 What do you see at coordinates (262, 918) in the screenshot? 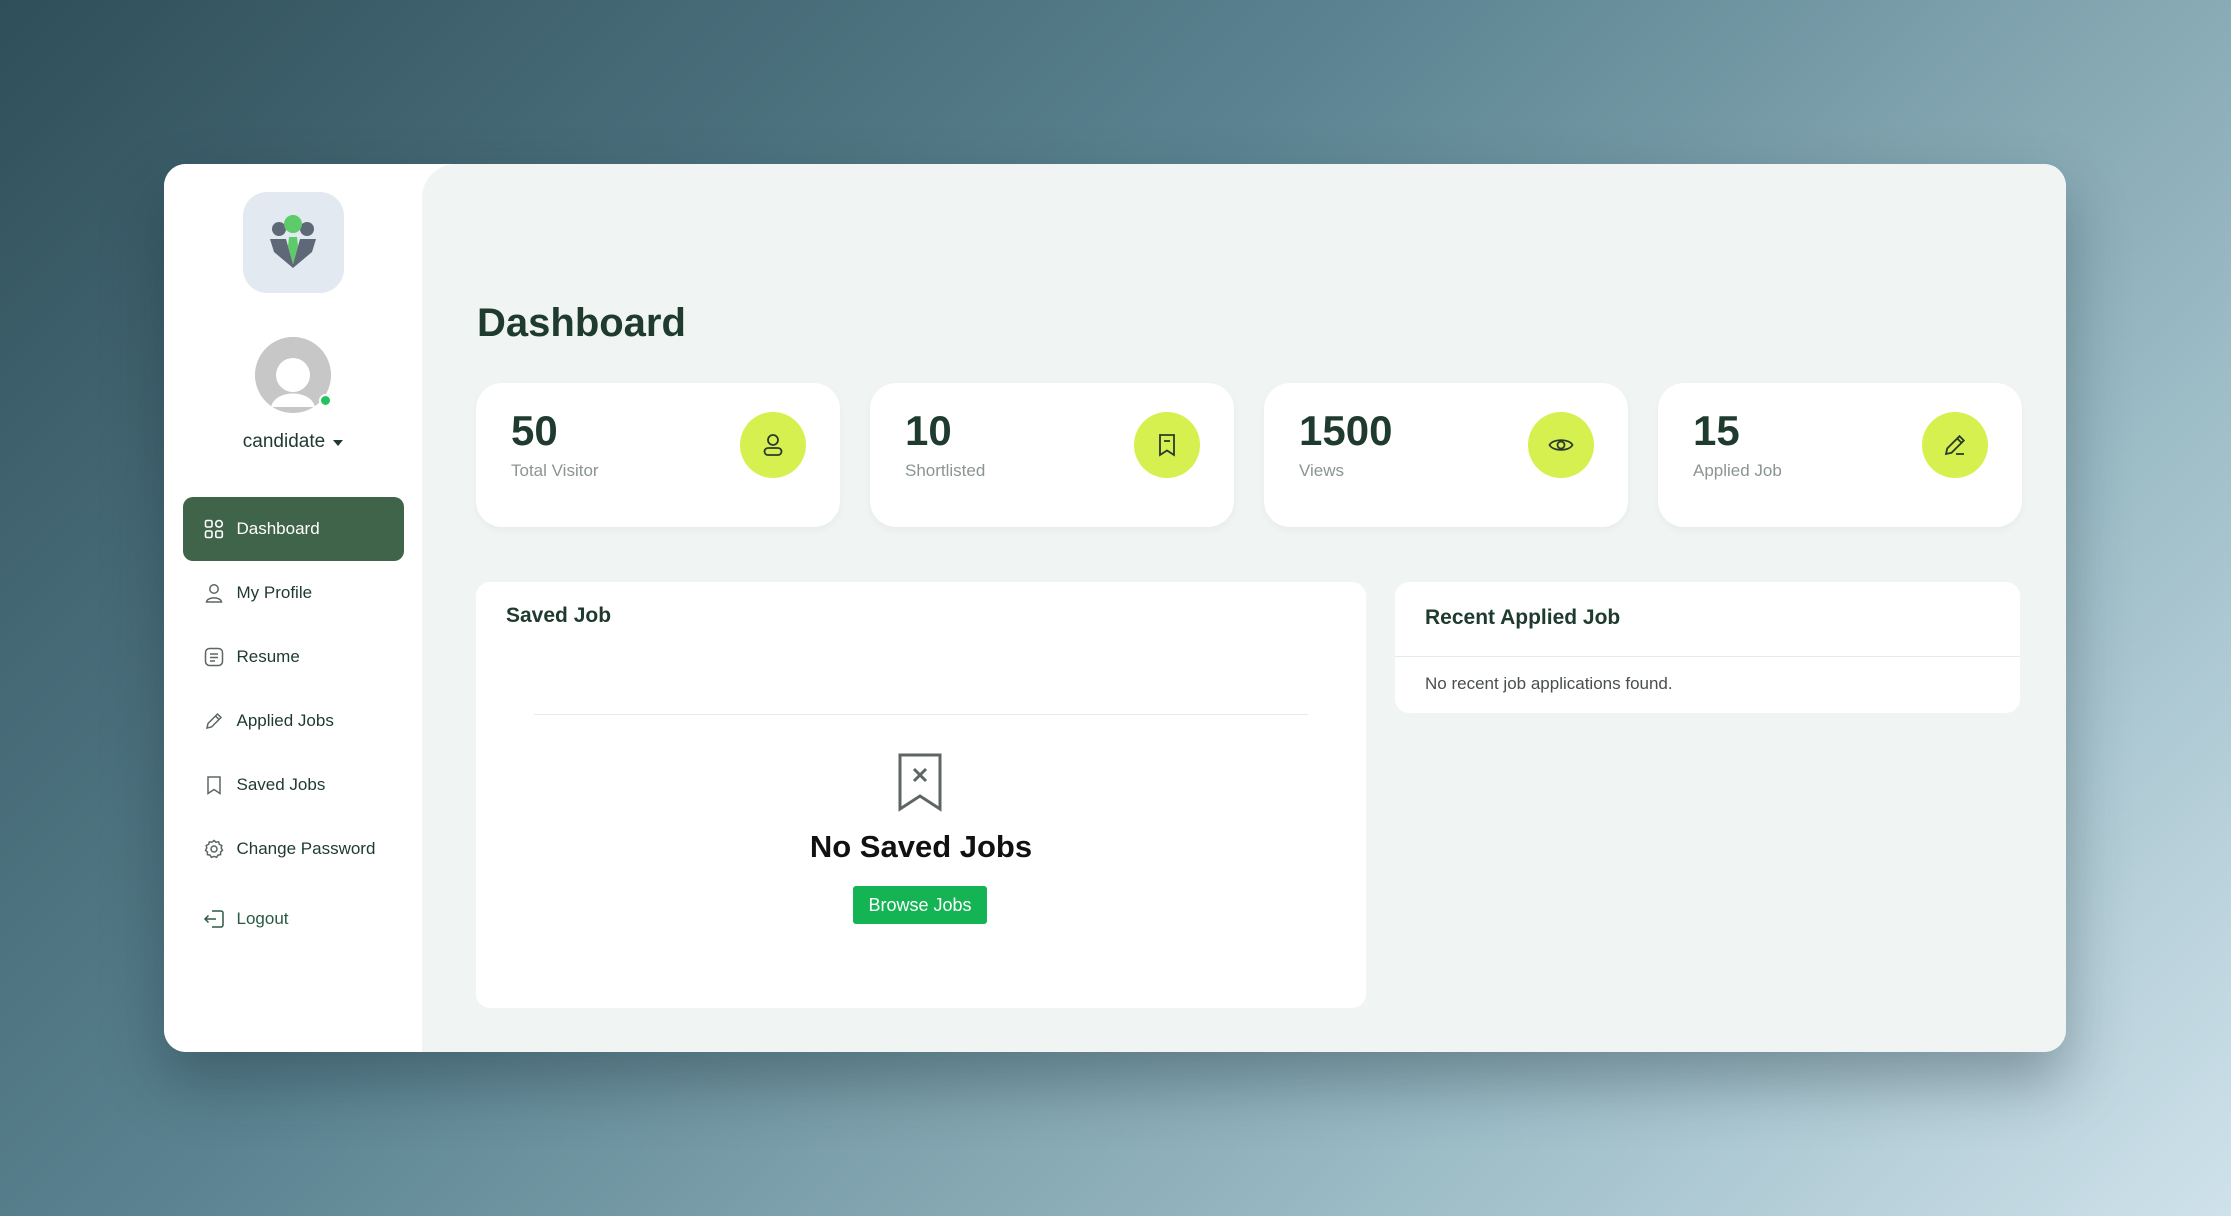
I see `logout-label: Logout` at bounding box center [262, 918].